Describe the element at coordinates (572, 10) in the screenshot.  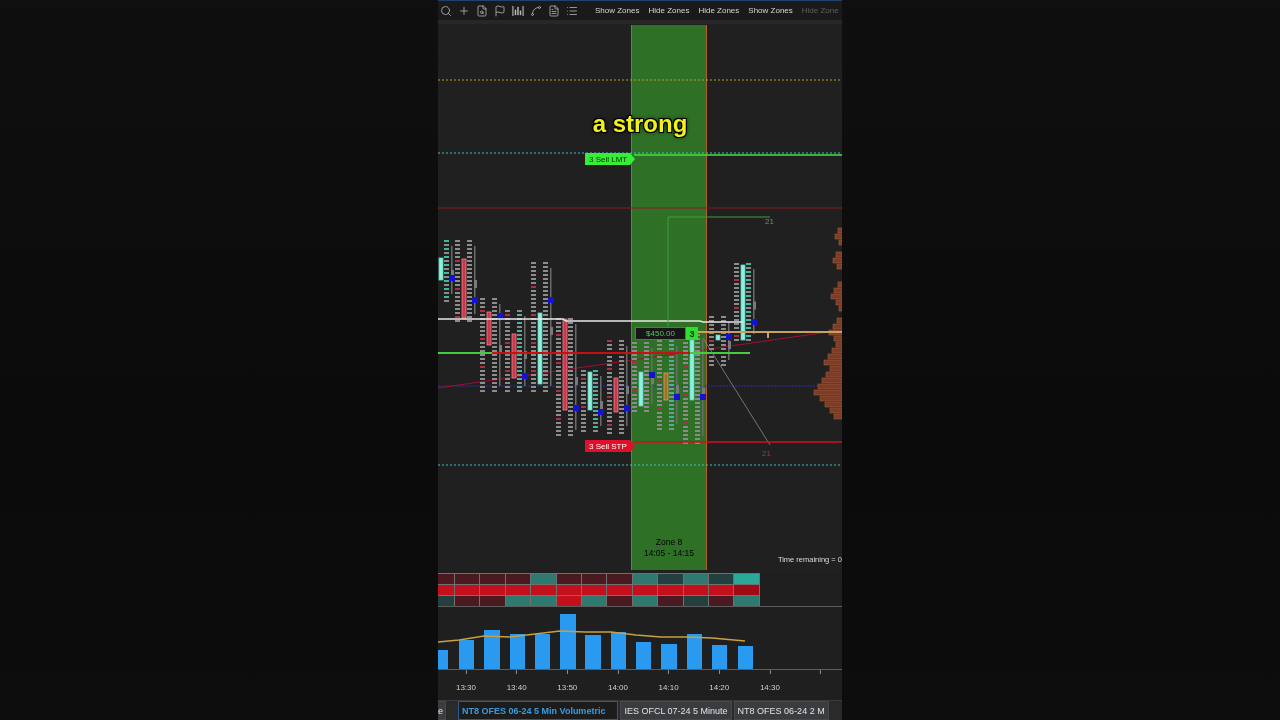
I see `list-icon` at that location.